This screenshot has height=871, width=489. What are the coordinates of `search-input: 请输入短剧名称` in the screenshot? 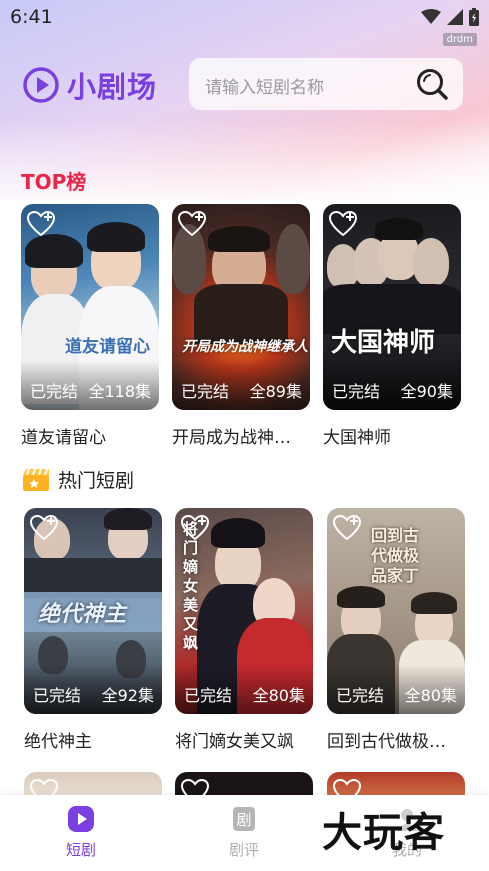 It's located at (264, 85).